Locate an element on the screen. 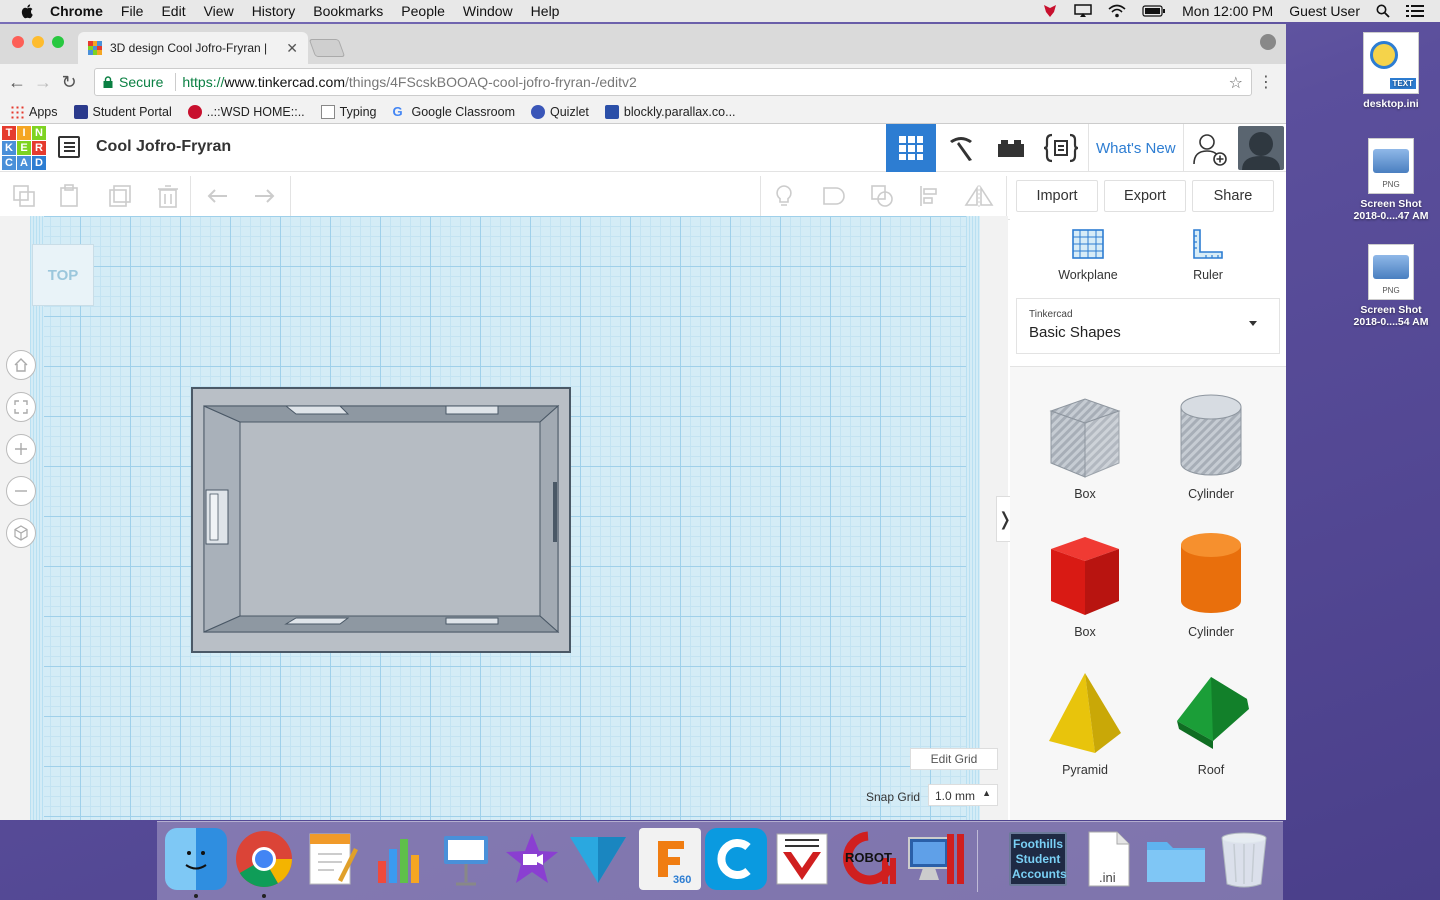 Image resolution: width=1440 pixels, height=900 pixels. dock-c-app is located at coordinates (736, 859).